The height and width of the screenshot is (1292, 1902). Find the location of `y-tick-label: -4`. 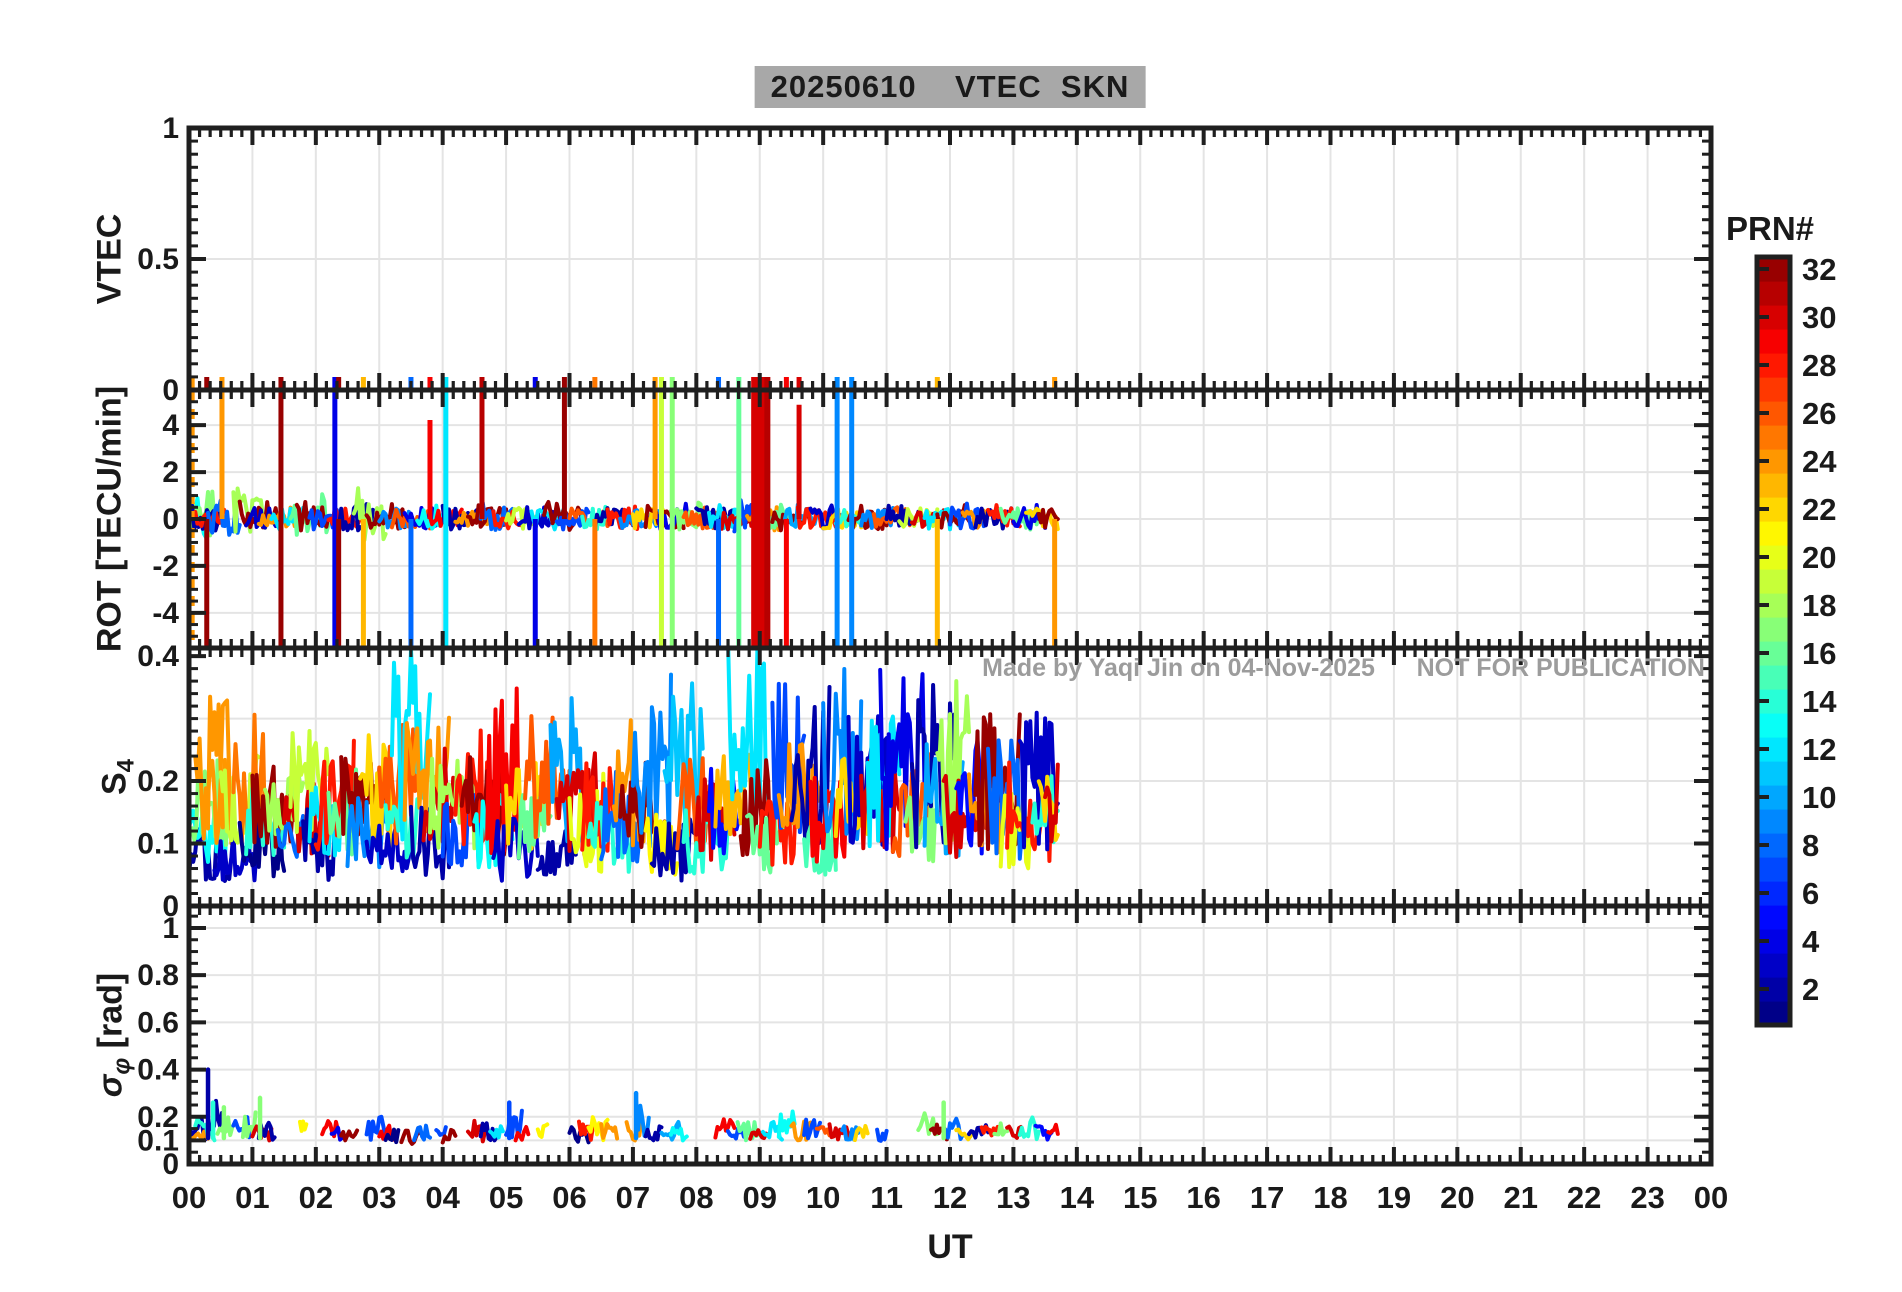

y-tick-label: -4 is located at coordinates (165, 613).